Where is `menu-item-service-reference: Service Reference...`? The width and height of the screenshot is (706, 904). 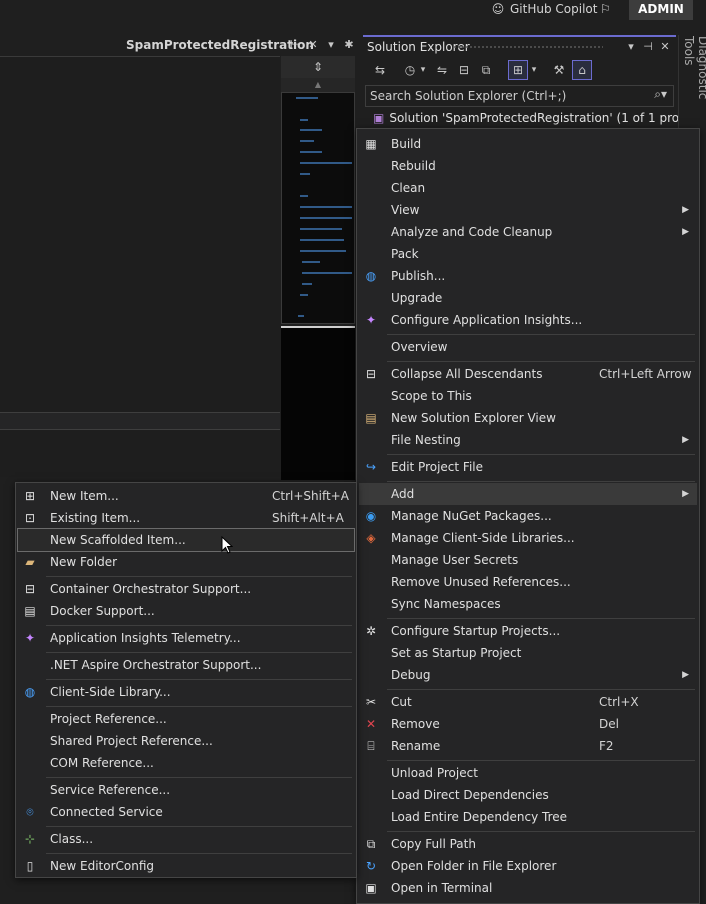
menu-item-service-reference: Service Reference... is located at coordinates (186, 790).